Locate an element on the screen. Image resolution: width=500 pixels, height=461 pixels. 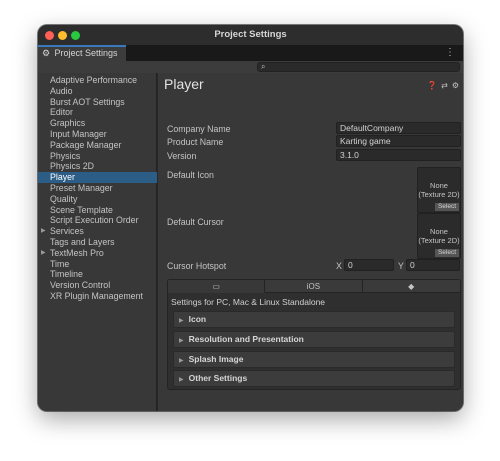
android-icon: ◆ is located at coordinates (411, 286).